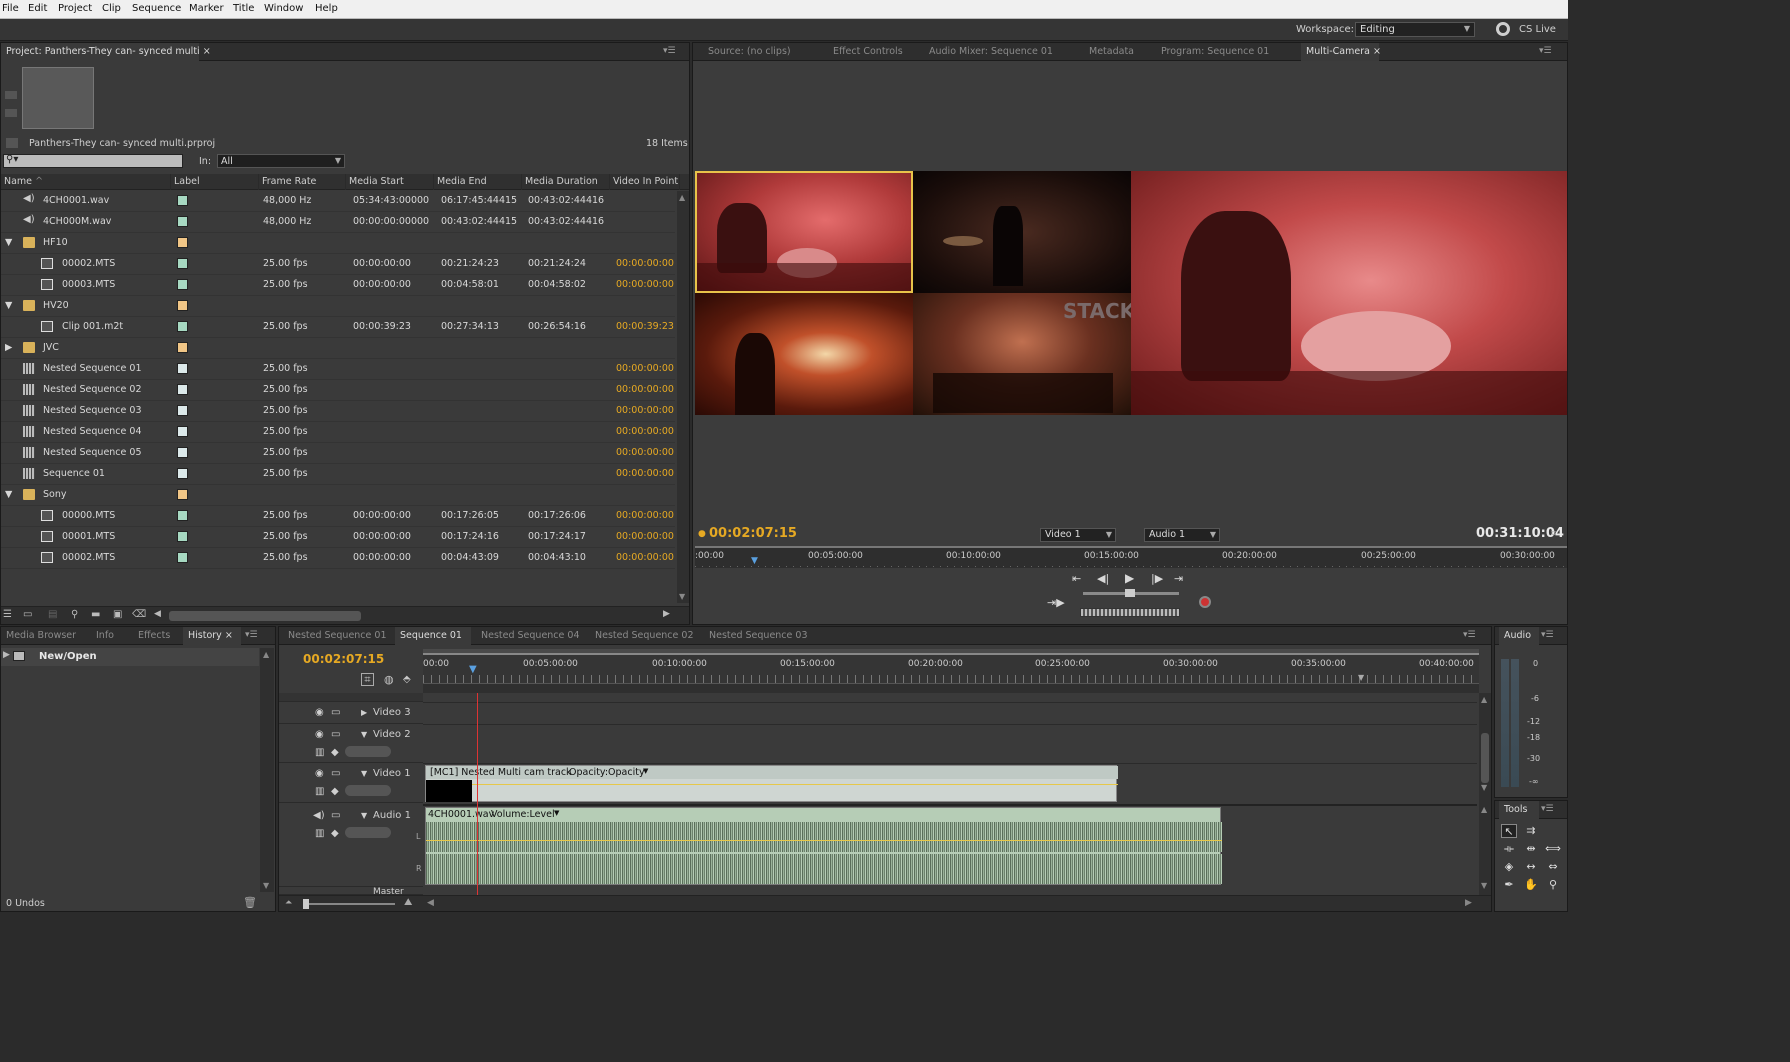 The width and height of the screenshot is (1790, 1062). What do you see at coordinates (93, 161) in the screenshot?
I see `search-input: ⚲▾` at bounding box center [93, 161].